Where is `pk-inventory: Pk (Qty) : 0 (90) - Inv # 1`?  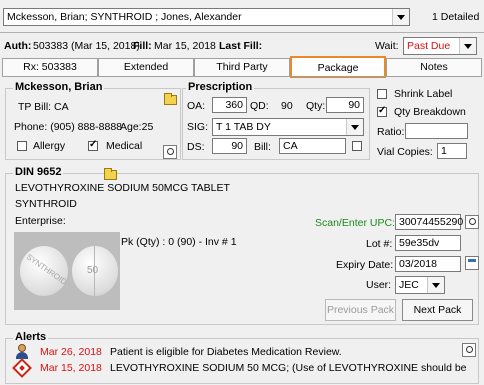
pk-inventory: Pk (Qty) : 0 (90) - Inv # 1 is located at coordinates (179, 242).